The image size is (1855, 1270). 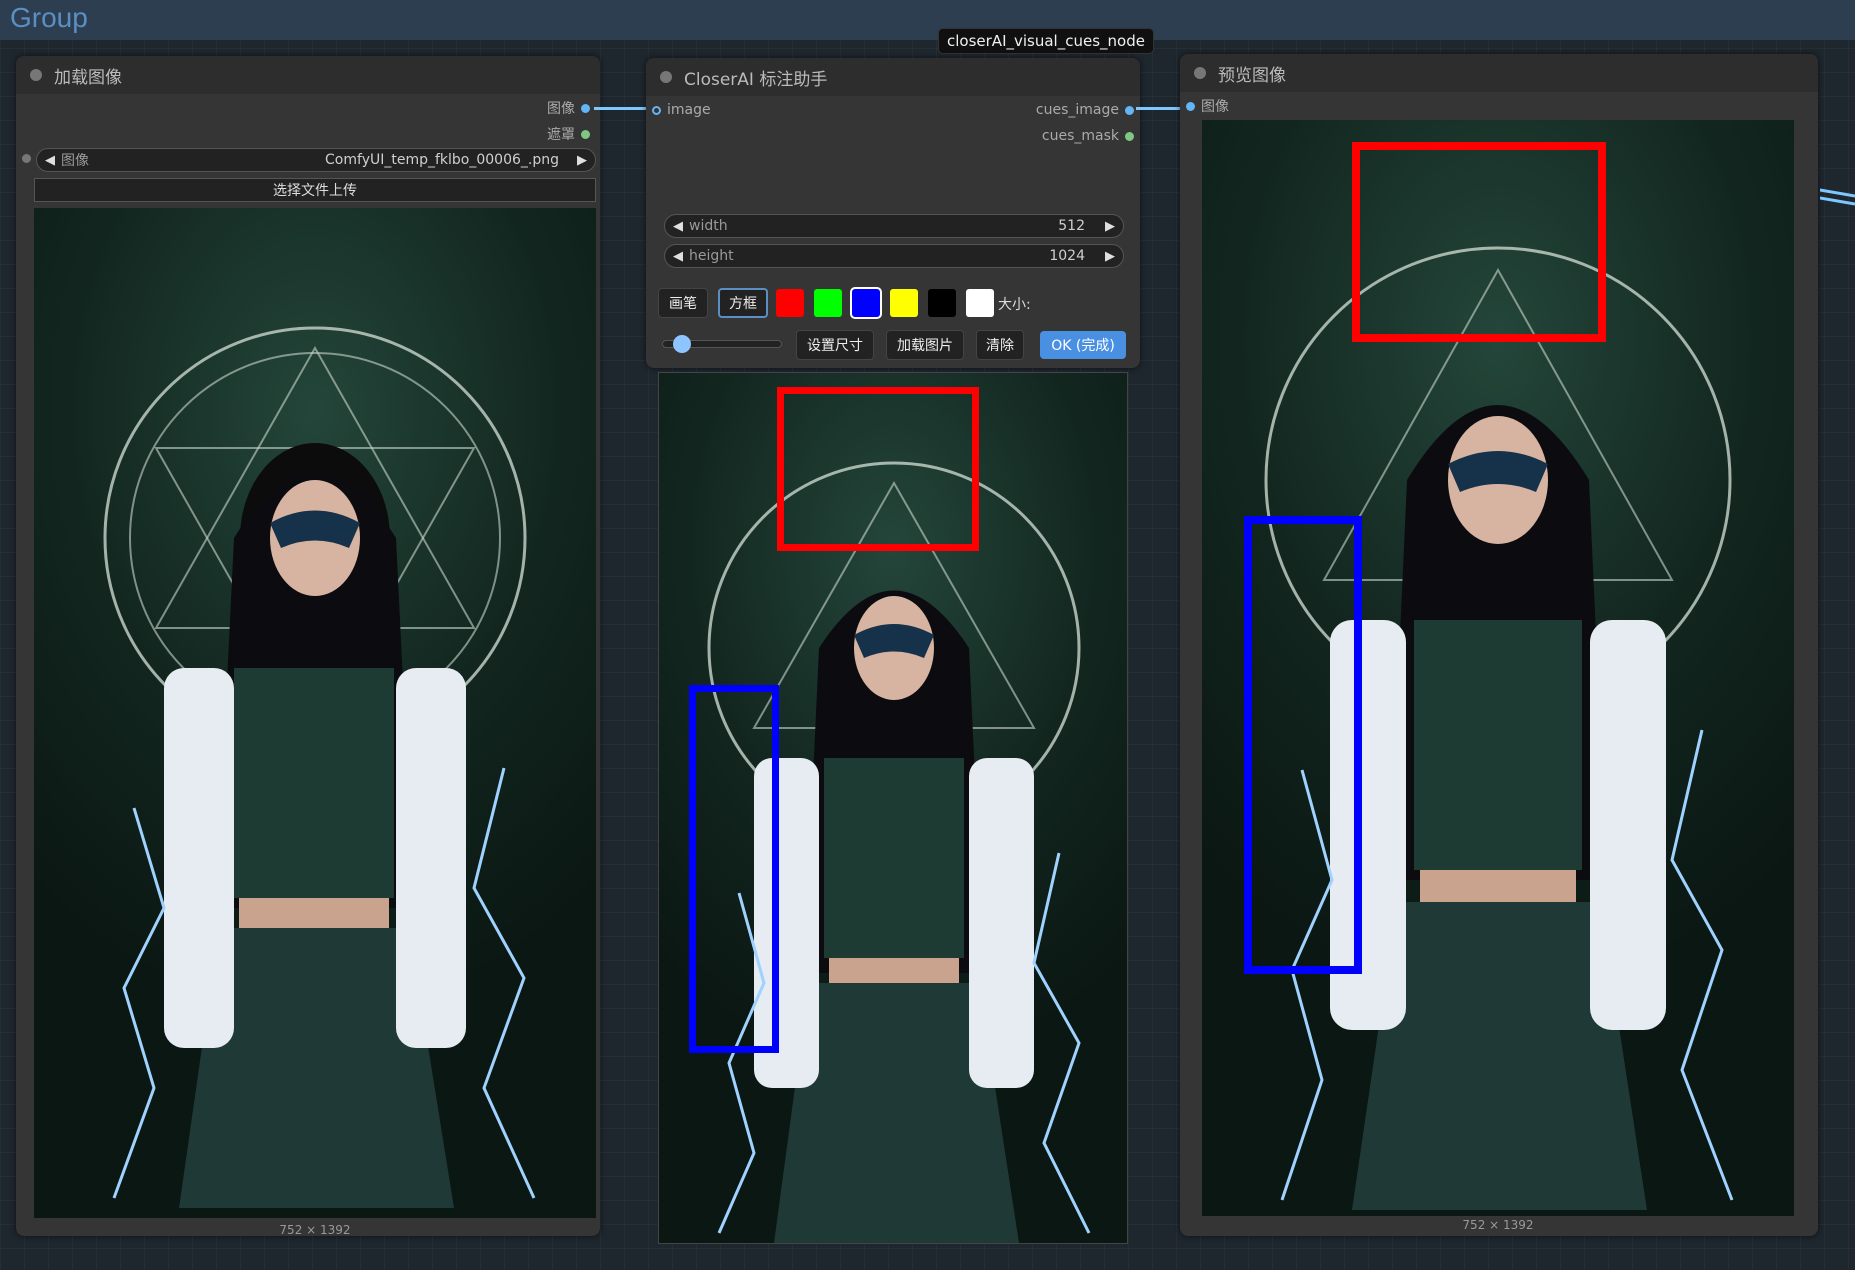 What do you see at coordinates (893, 77) in the screenshot?
I see `cues-node-title: CloserAI 标注助手` at bounding box center [893, 77].